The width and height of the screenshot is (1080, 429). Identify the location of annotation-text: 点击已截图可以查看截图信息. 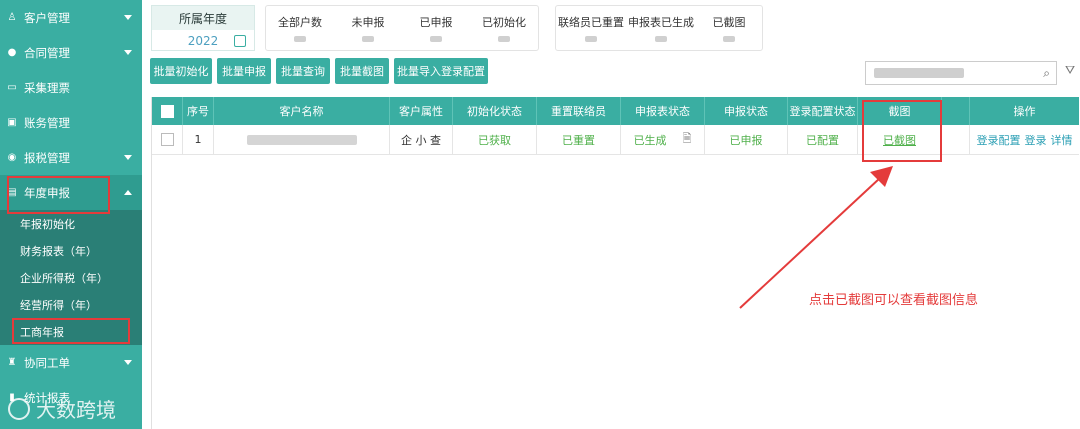
(894, 300).